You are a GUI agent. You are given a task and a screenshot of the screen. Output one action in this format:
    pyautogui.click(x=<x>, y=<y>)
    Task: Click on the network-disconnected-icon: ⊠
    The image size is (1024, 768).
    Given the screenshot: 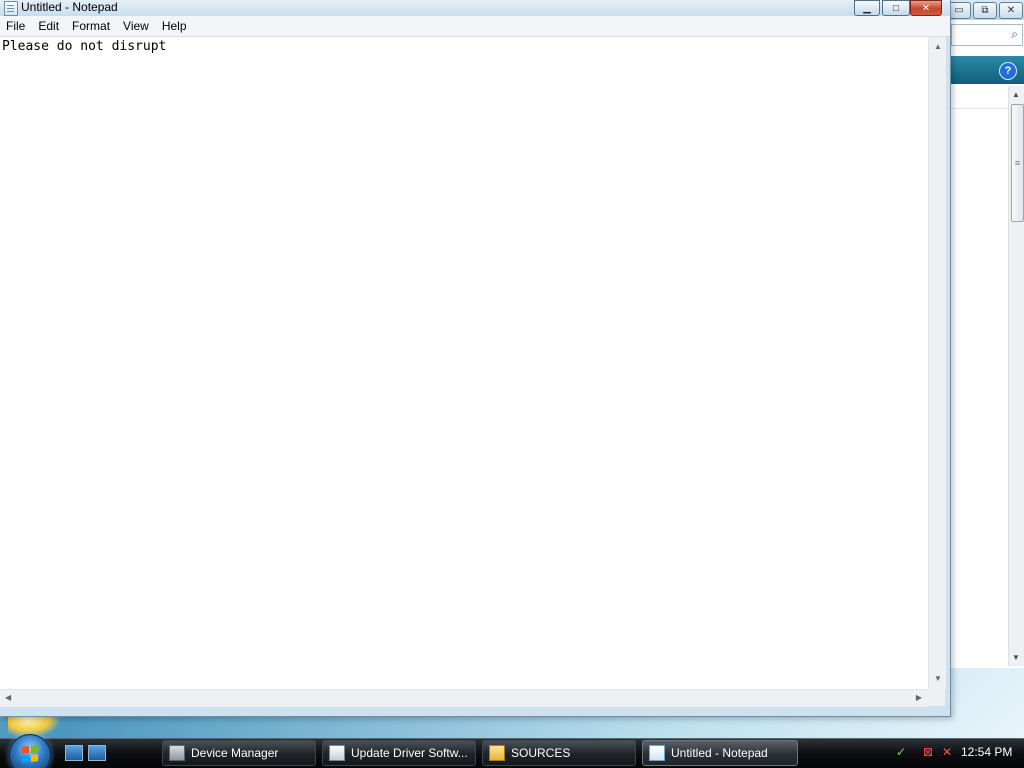 What is the action you would take?
    pyautogui.click(x=928, y=752)
    